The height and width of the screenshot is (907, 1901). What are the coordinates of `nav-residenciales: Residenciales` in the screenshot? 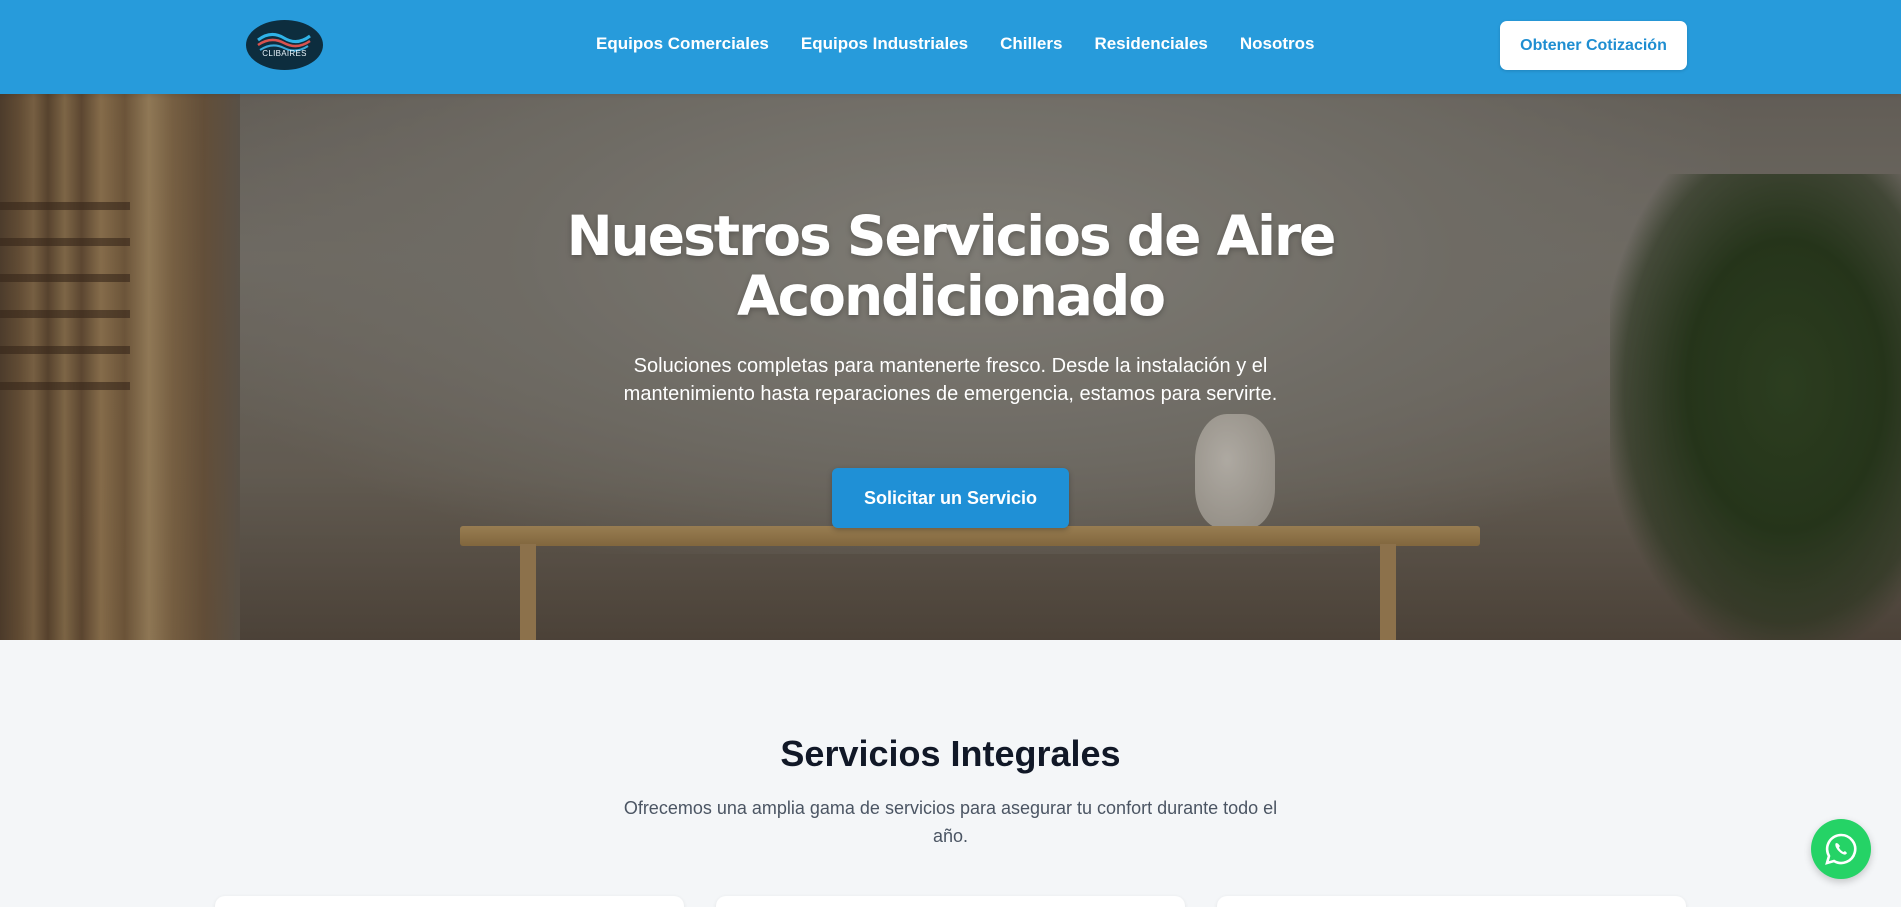 It's located at (1150, 44).